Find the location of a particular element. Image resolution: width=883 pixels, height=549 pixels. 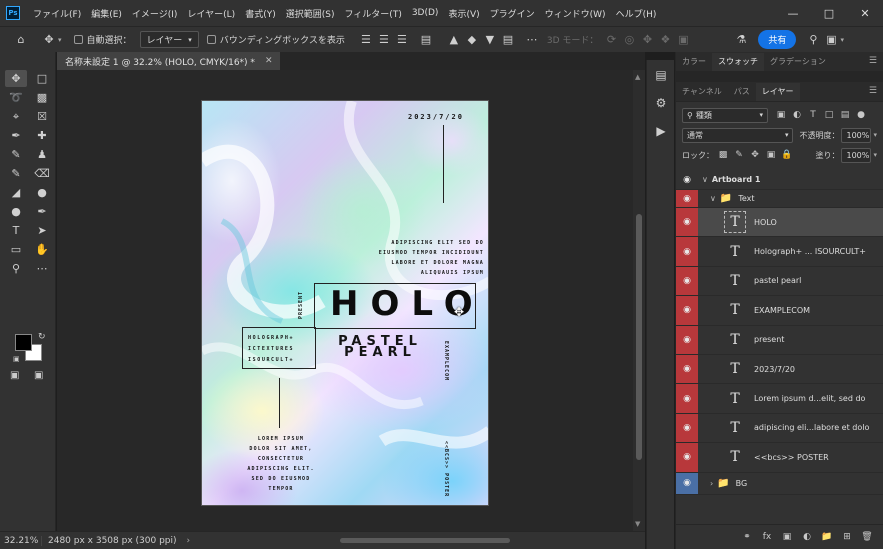

lock-artboard-icon: ▣ is located at coordinates (771, 155).